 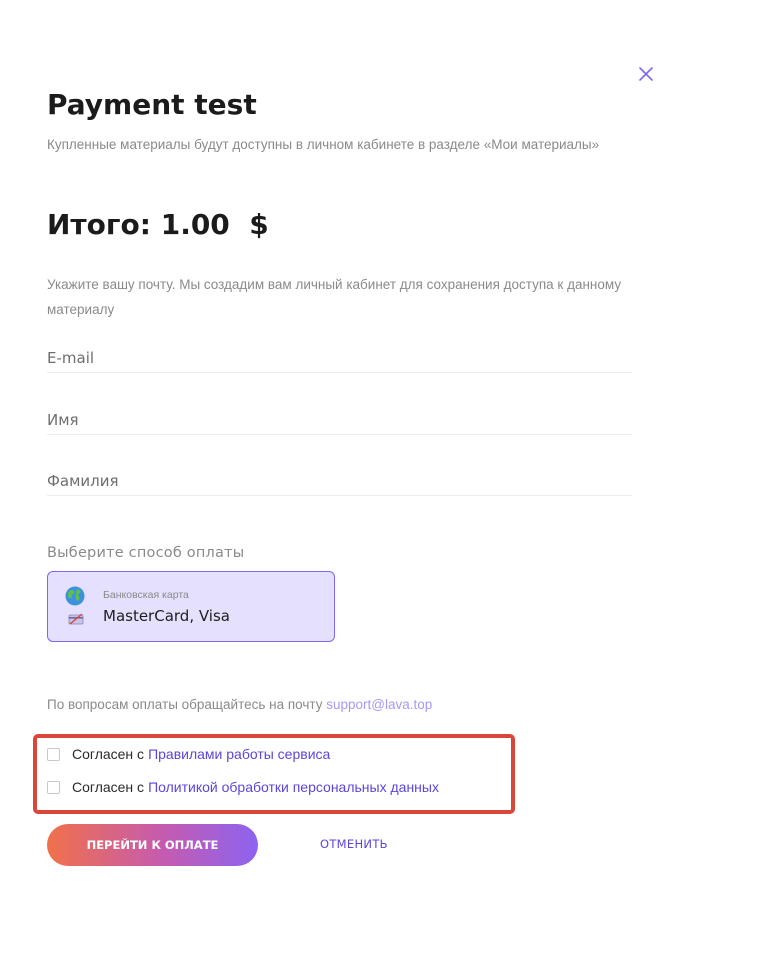 I want to click on support-email-link: support@lava.top, so click(x=379, y=704).